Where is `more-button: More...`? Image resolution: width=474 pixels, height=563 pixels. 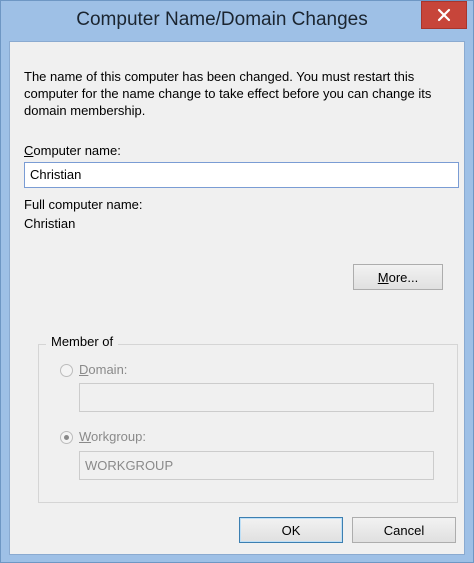 more-button: More... is located at coordinates (398, 277).